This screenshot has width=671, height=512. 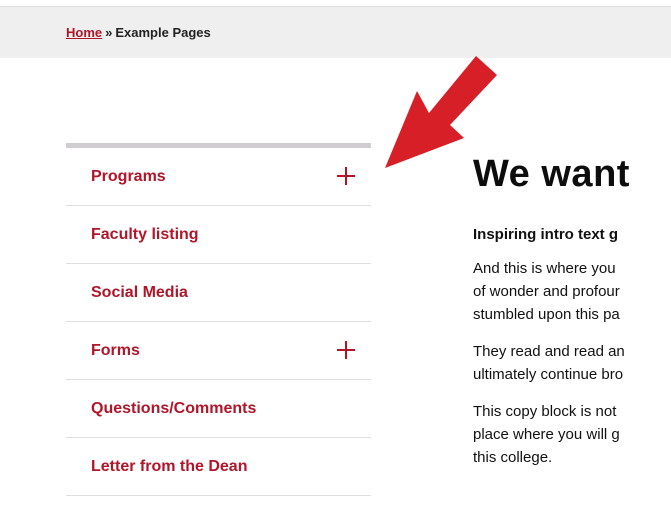 I want to click on sidebar-item-label: Forms, so click(x=115, y=350).